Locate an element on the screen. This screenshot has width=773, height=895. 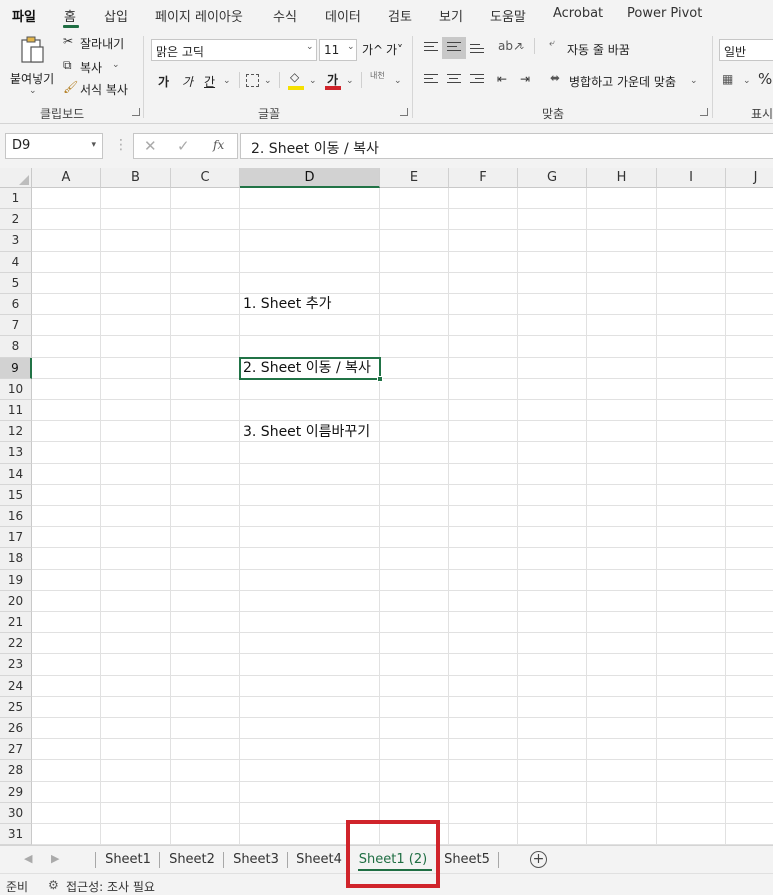
accounting-format-icon: ▦ is located at coordinates (727, 79).